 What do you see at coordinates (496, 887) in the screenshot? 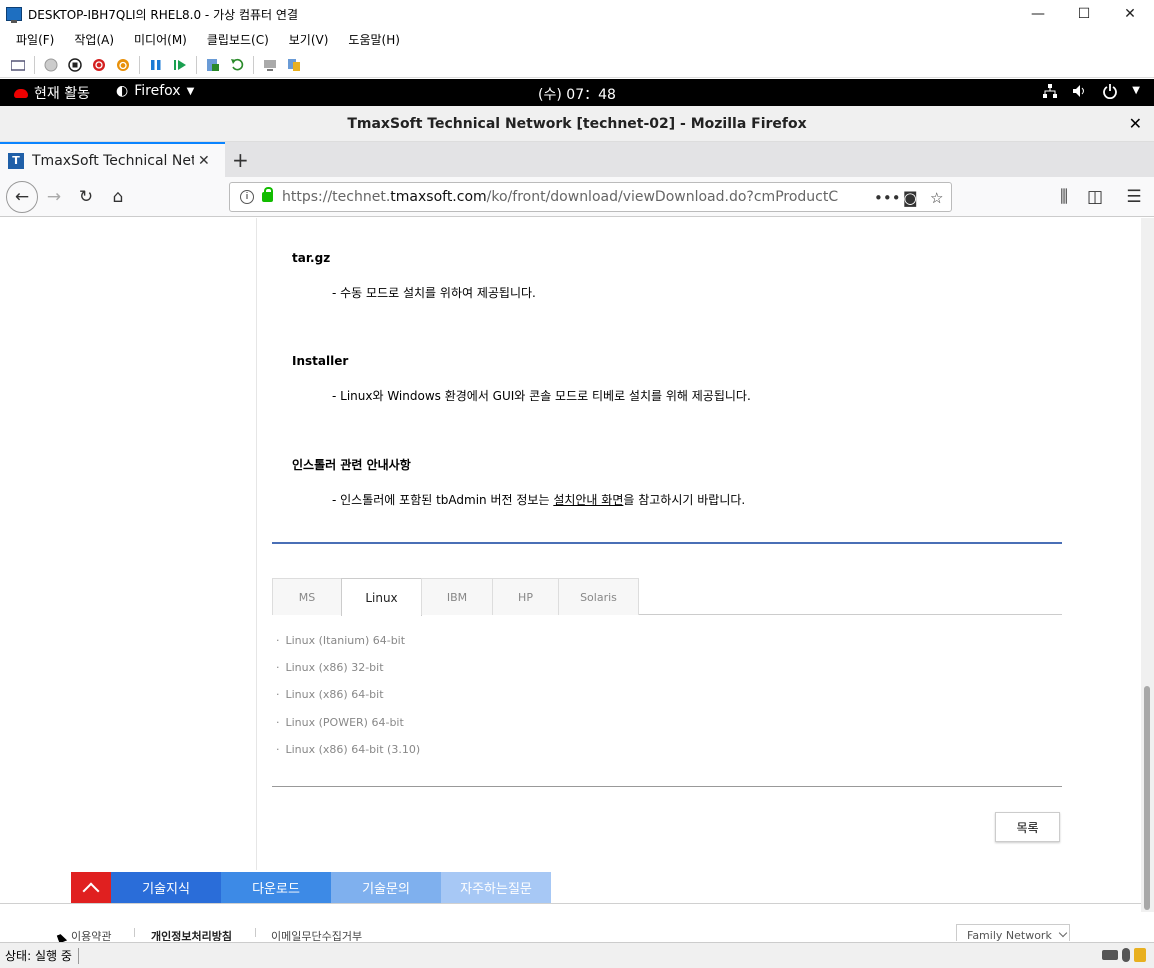
I see `quick-faq: 자주하는질문` at bounding box center [496, 887].